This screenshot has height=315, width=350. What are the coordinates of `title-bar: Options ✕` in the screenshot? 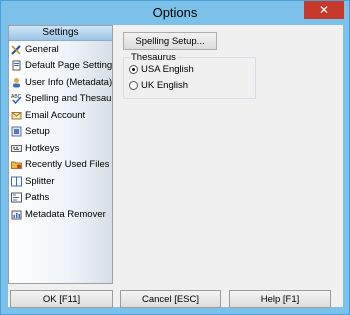 It's located at (175, 13).